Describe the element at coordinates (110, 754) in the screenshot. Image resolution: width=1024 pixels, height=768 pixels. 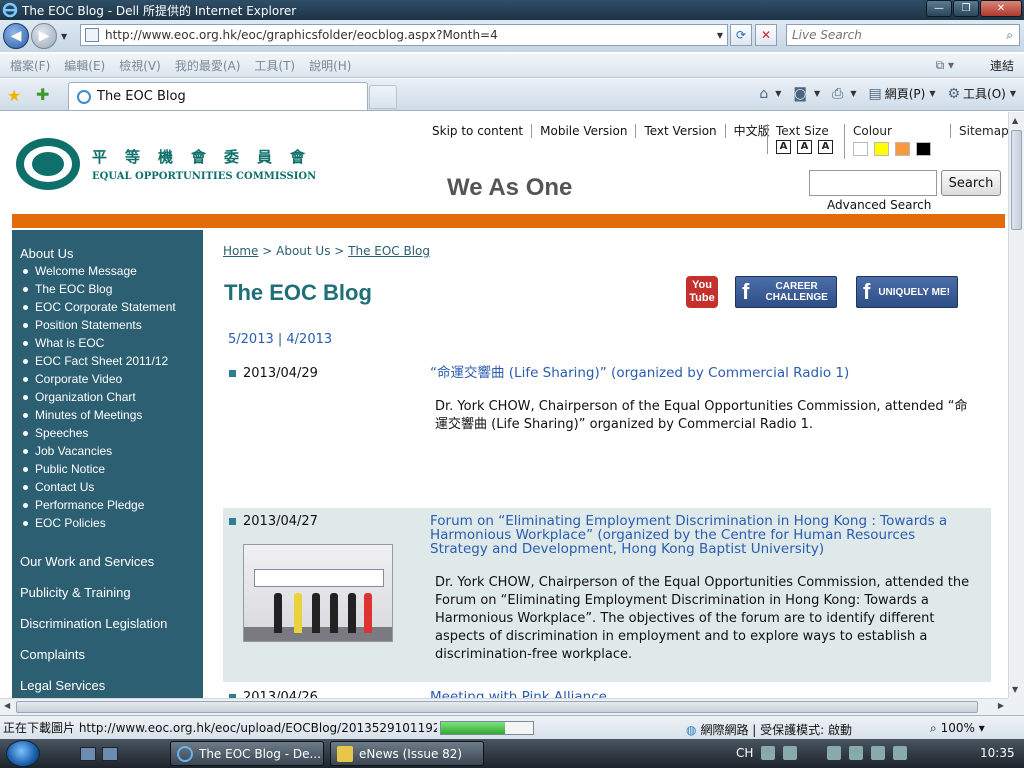
I see `switch-windows-icon` at that location.